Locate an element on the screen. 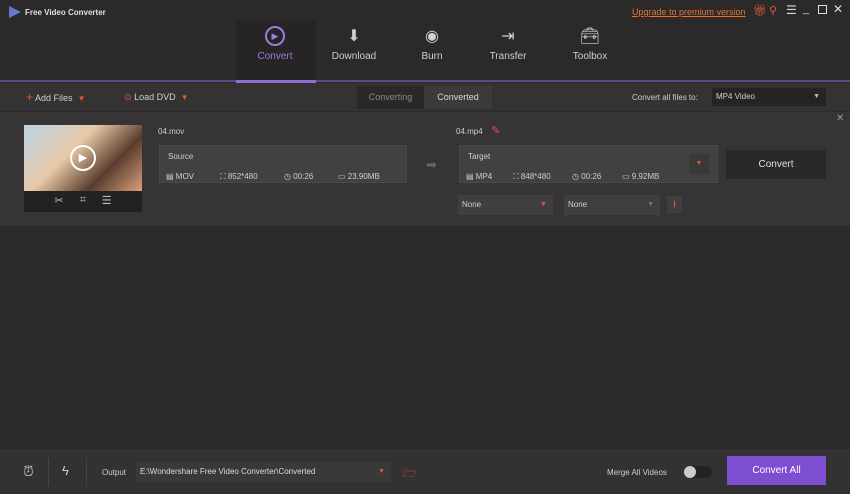 This screenshot has height=494, width=850. size-meta: ▭ 9.92MB is located at coordinates (641, 176).